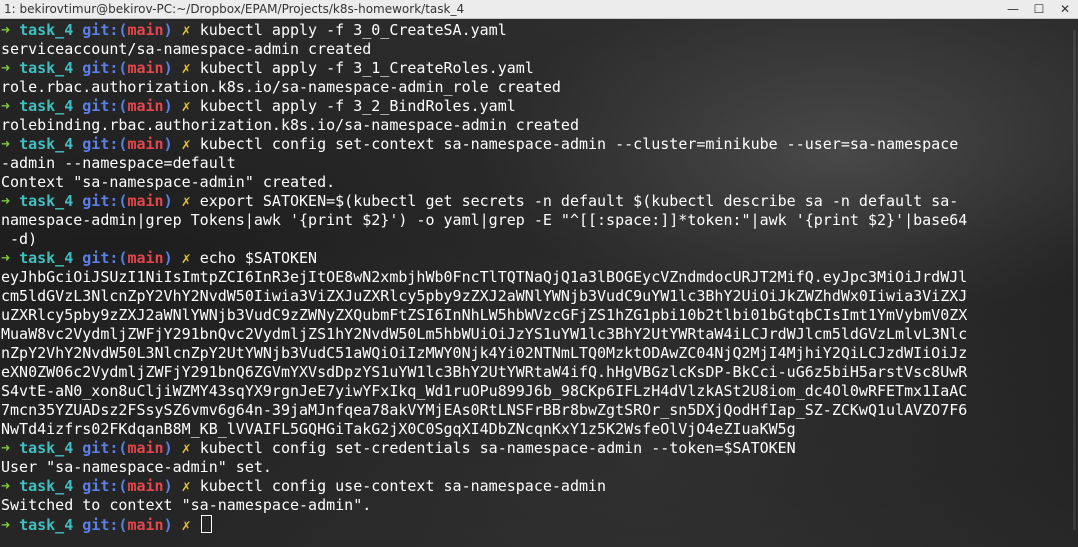  I want to click on output-line: -d), so click(539, 239).